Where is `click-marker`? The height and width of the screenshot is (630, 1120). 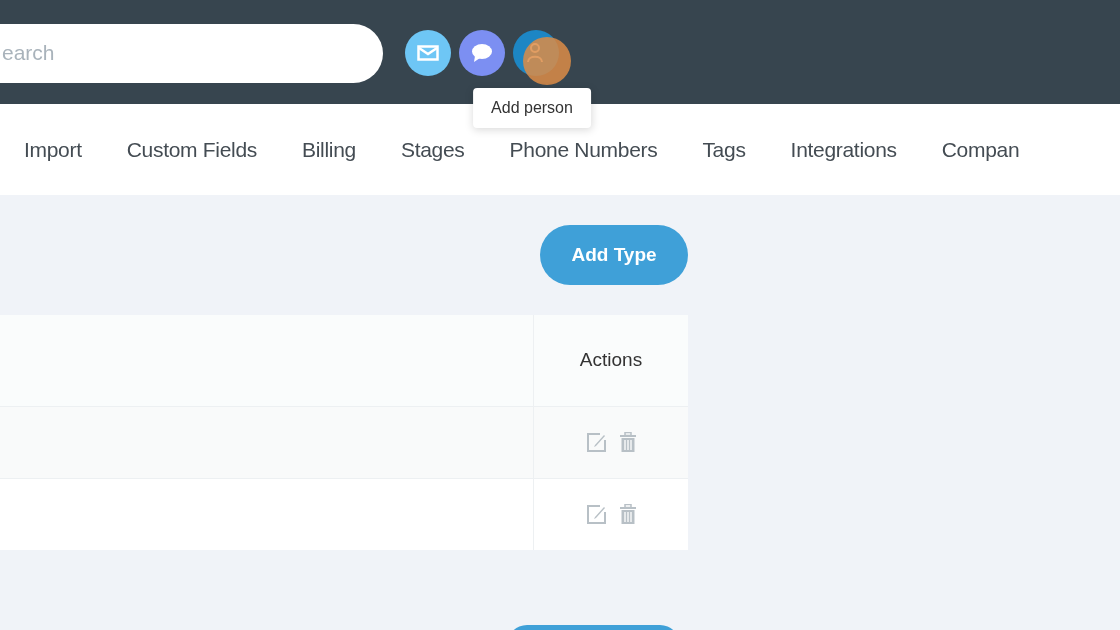
click-marker is located at coordinates (547, 61).